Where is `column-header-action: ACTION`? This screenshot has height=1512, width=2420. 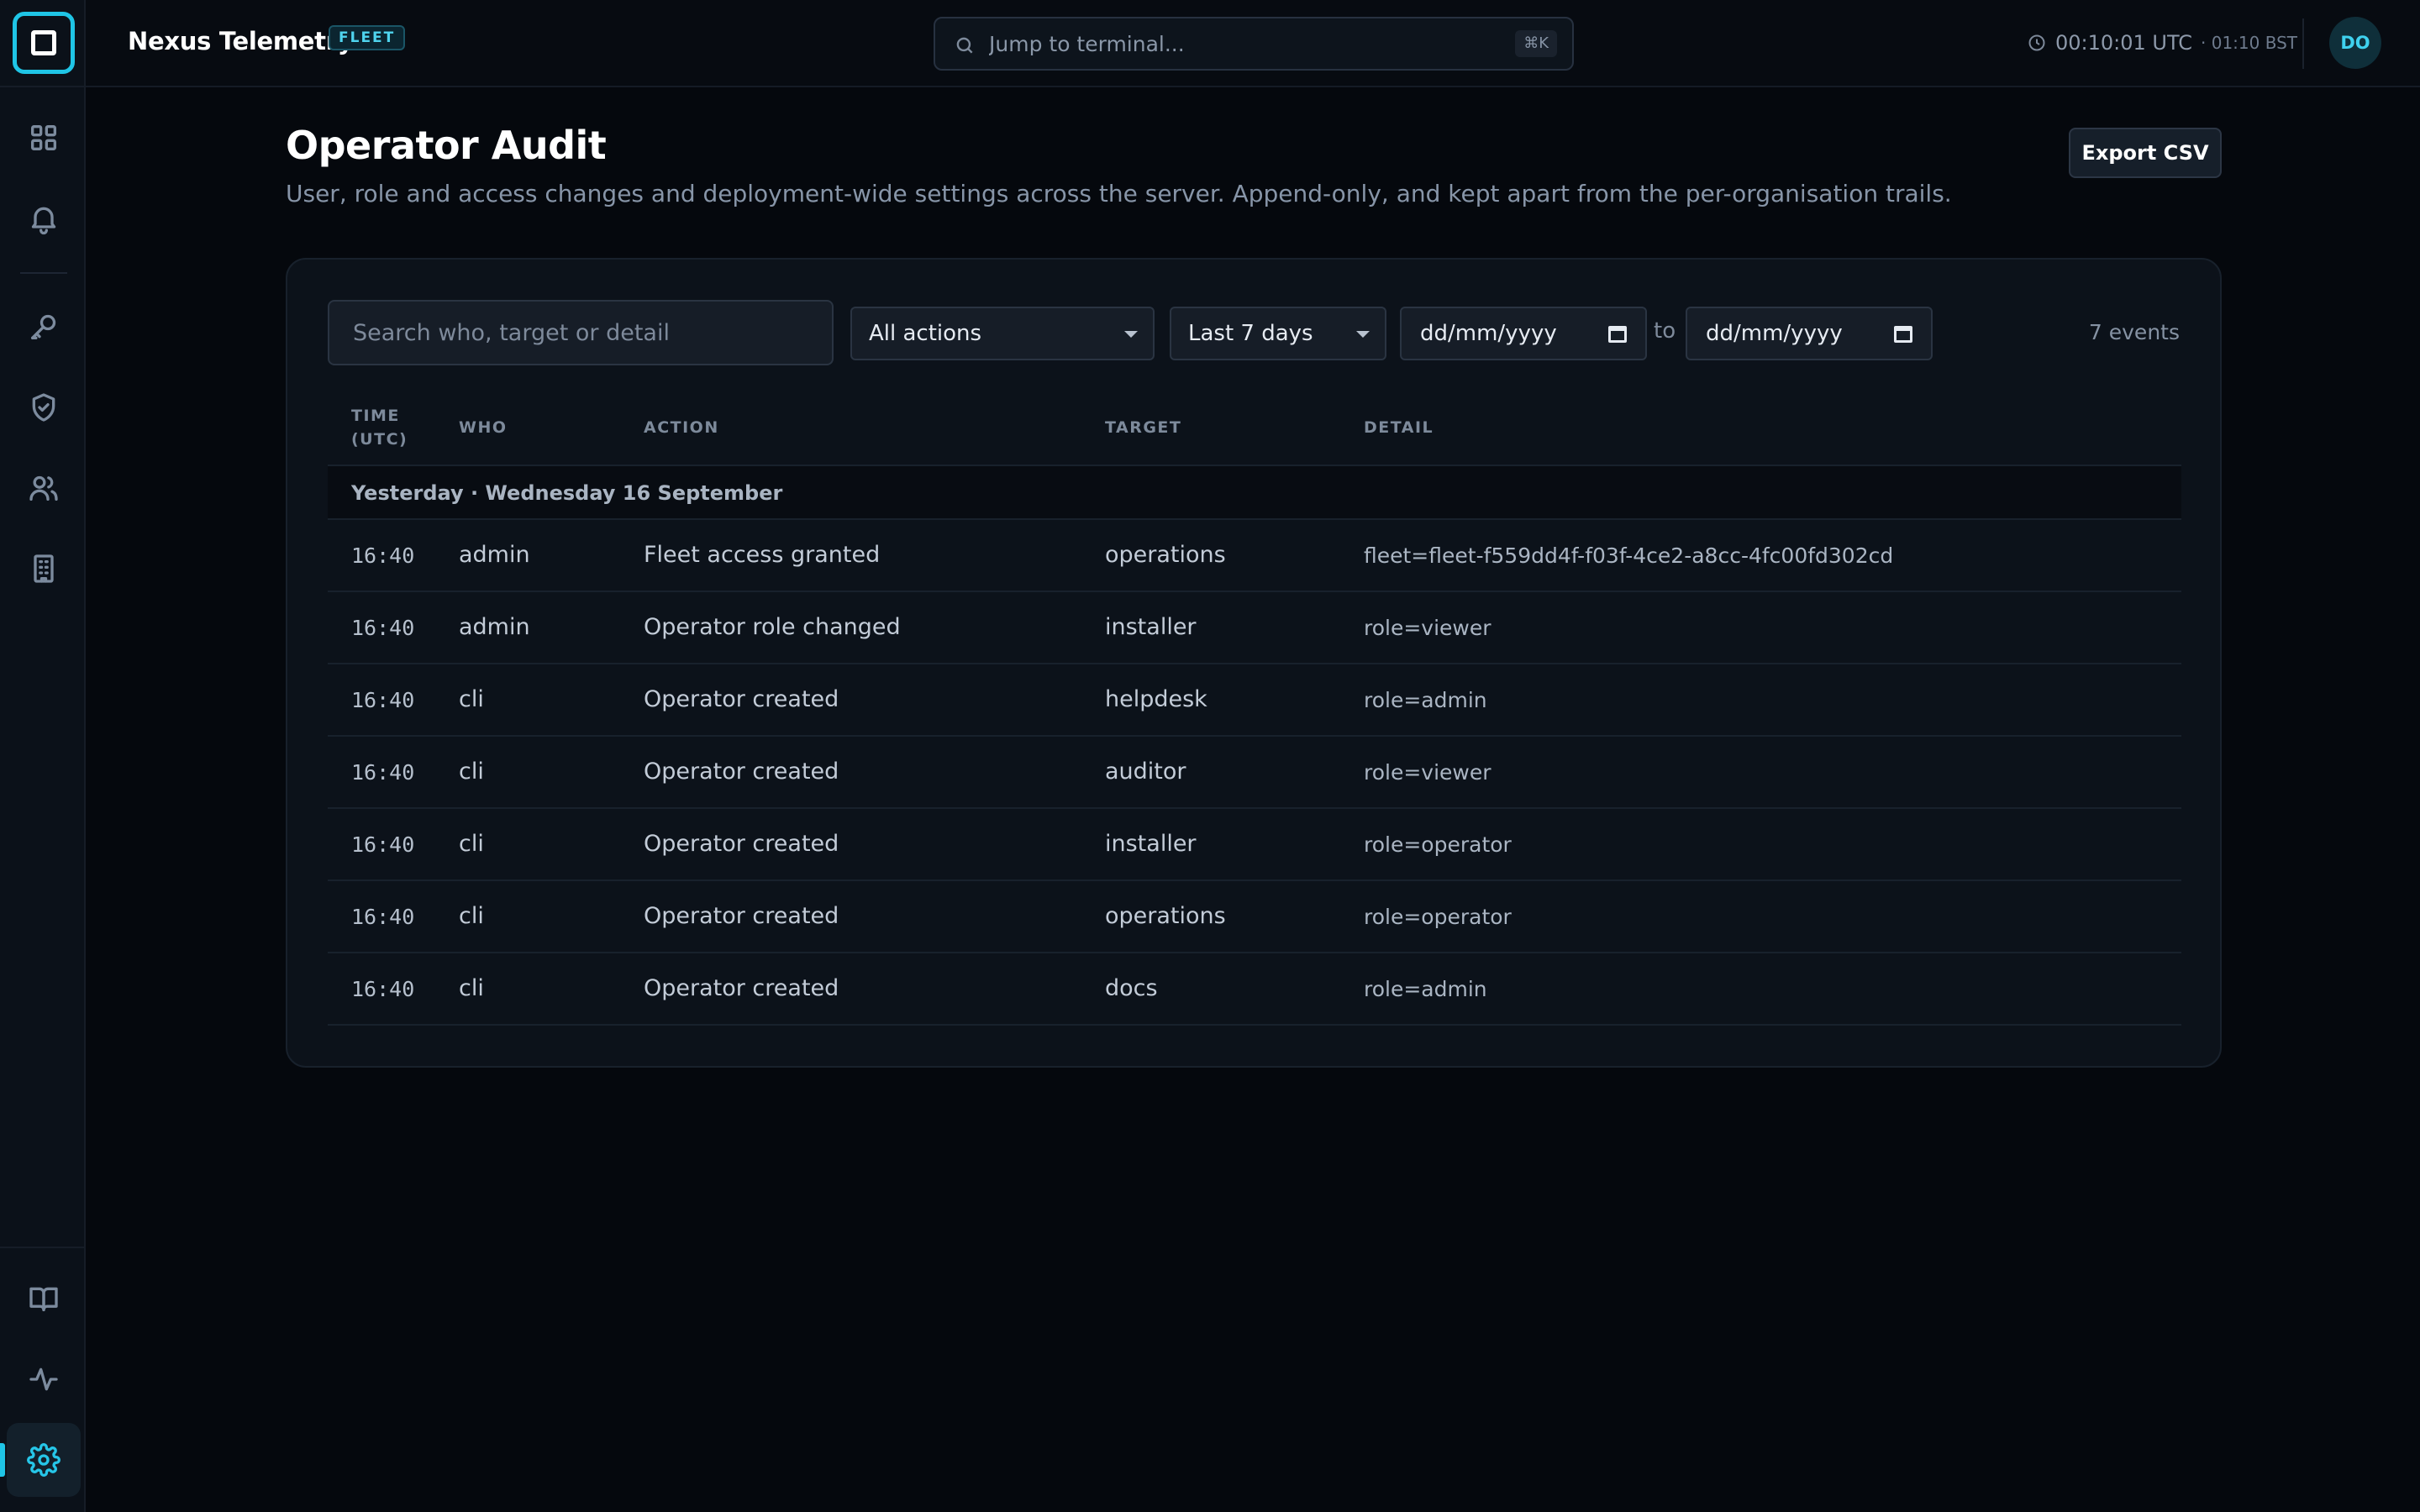
column-header-action: ACTION is located at coordinates (681, 427).